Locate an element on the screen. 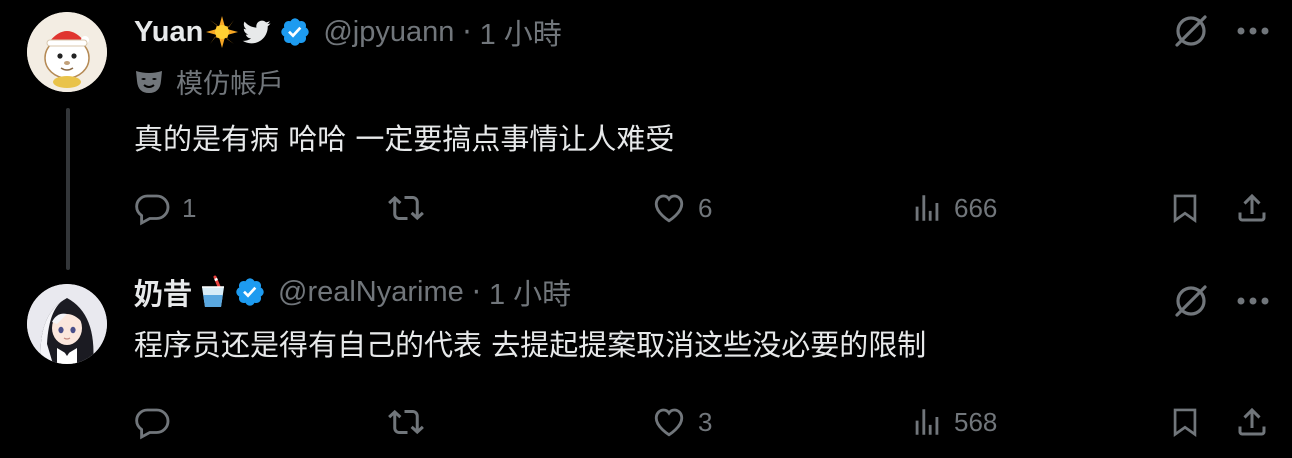 The height and width of the screenshot is (458, 1292). mask-icon is located at coordinates (149, 82).